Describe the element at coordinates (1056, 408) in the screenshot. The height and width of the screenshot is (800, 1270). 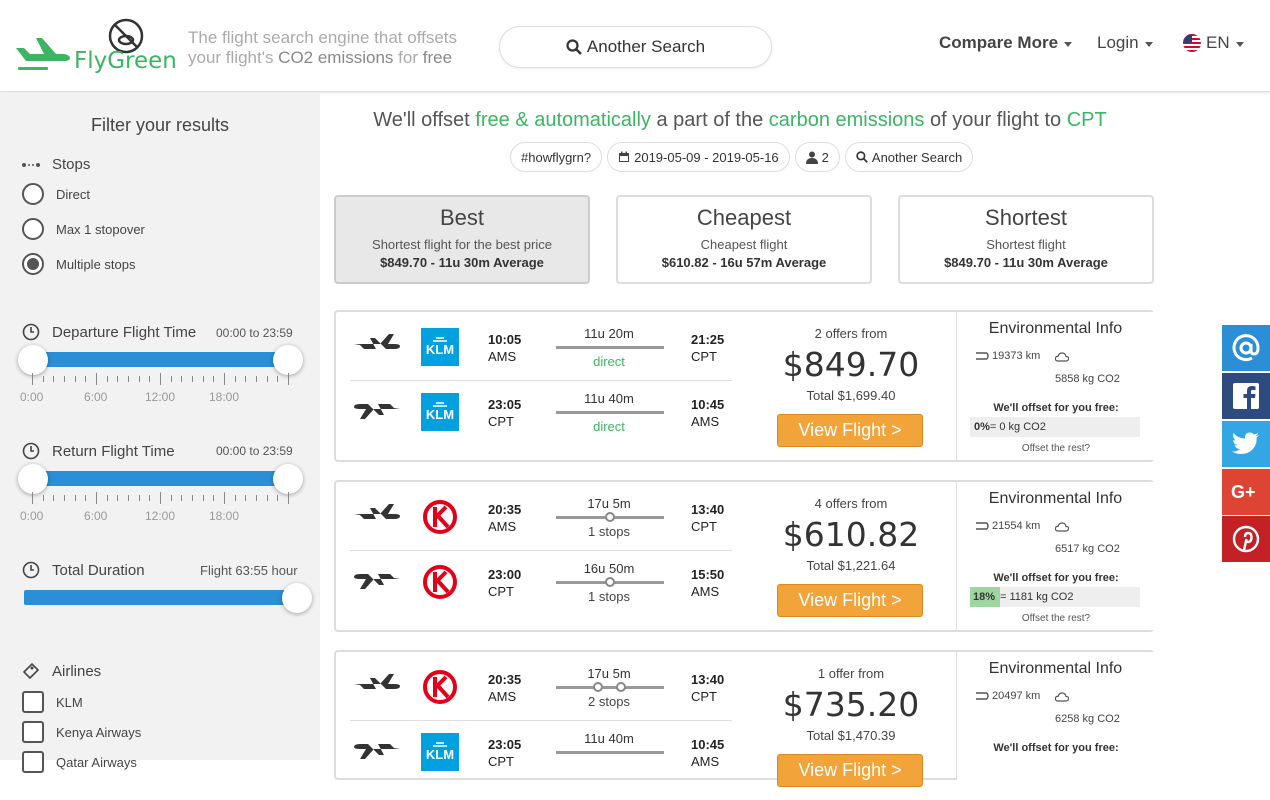
I see `offset-label: We'll offset for you free:` at that location.